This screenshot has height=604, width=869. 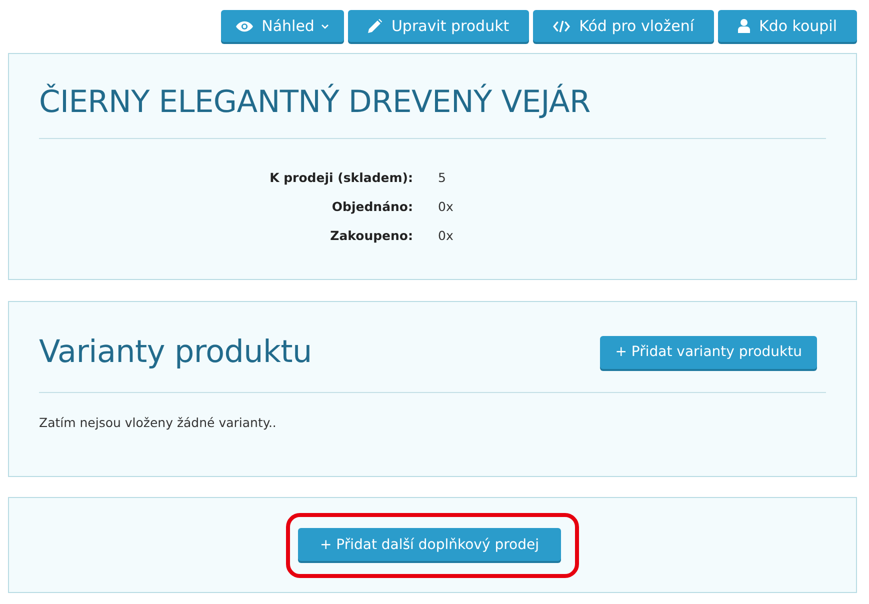 I want to click on product-title: ČIERNY ELEGANTNÝ DREVENÝ VEJÁR, so click(x=315, y=102).